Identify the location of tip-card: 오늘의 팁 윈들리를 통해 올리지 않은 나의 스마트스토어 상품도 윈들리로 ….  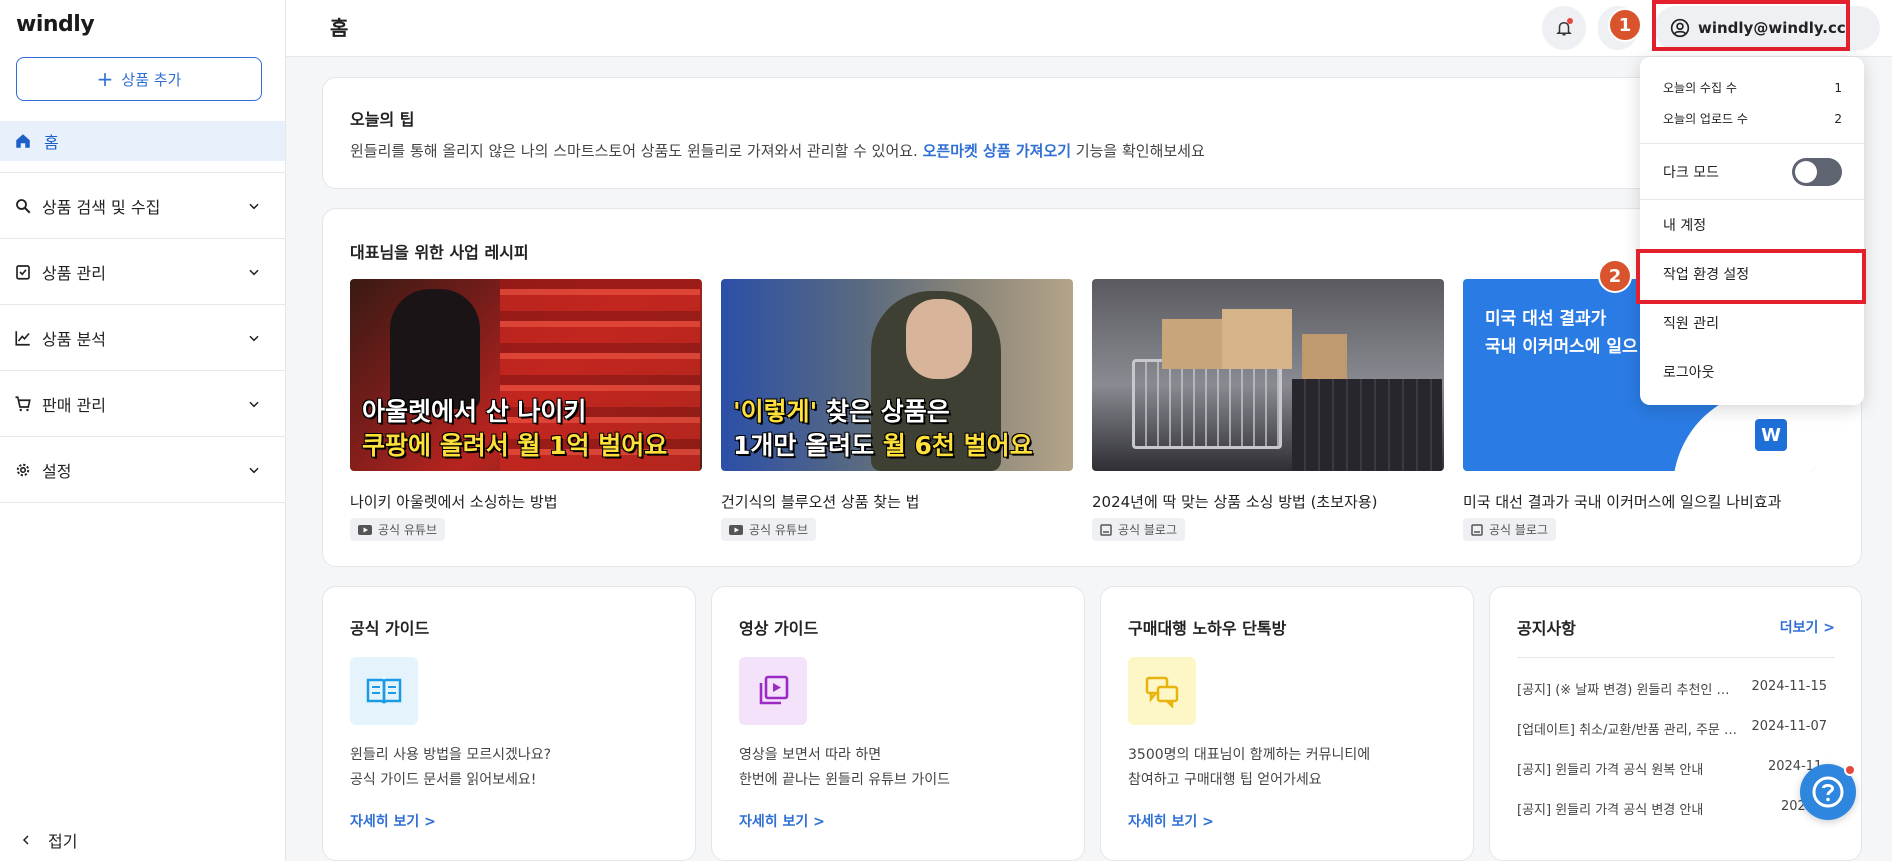
(1092, 133).